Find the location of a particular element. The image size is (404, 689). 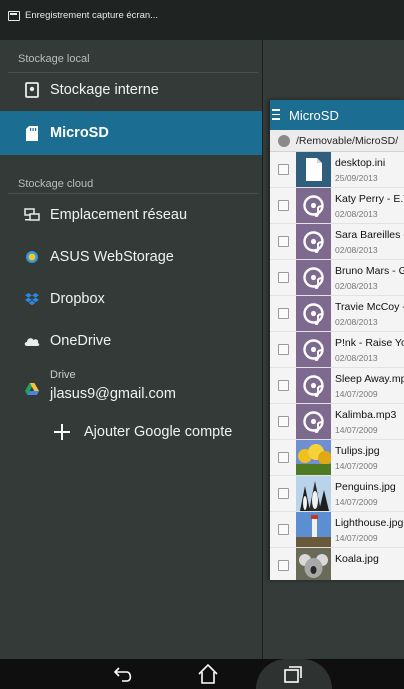

drawer-item-internal-storage: Stockage interne is located at coordinates (131, 90).